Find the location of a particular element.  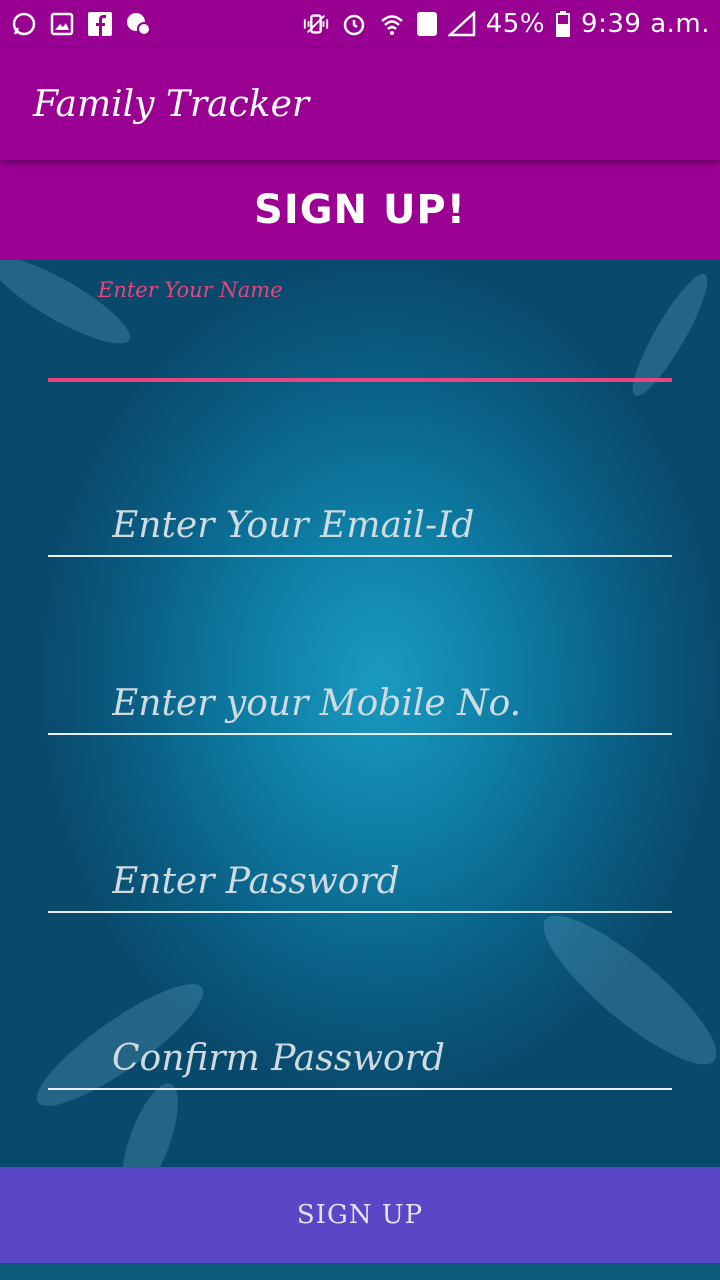

confirm-password-field is located at coordinates (360, 1051).